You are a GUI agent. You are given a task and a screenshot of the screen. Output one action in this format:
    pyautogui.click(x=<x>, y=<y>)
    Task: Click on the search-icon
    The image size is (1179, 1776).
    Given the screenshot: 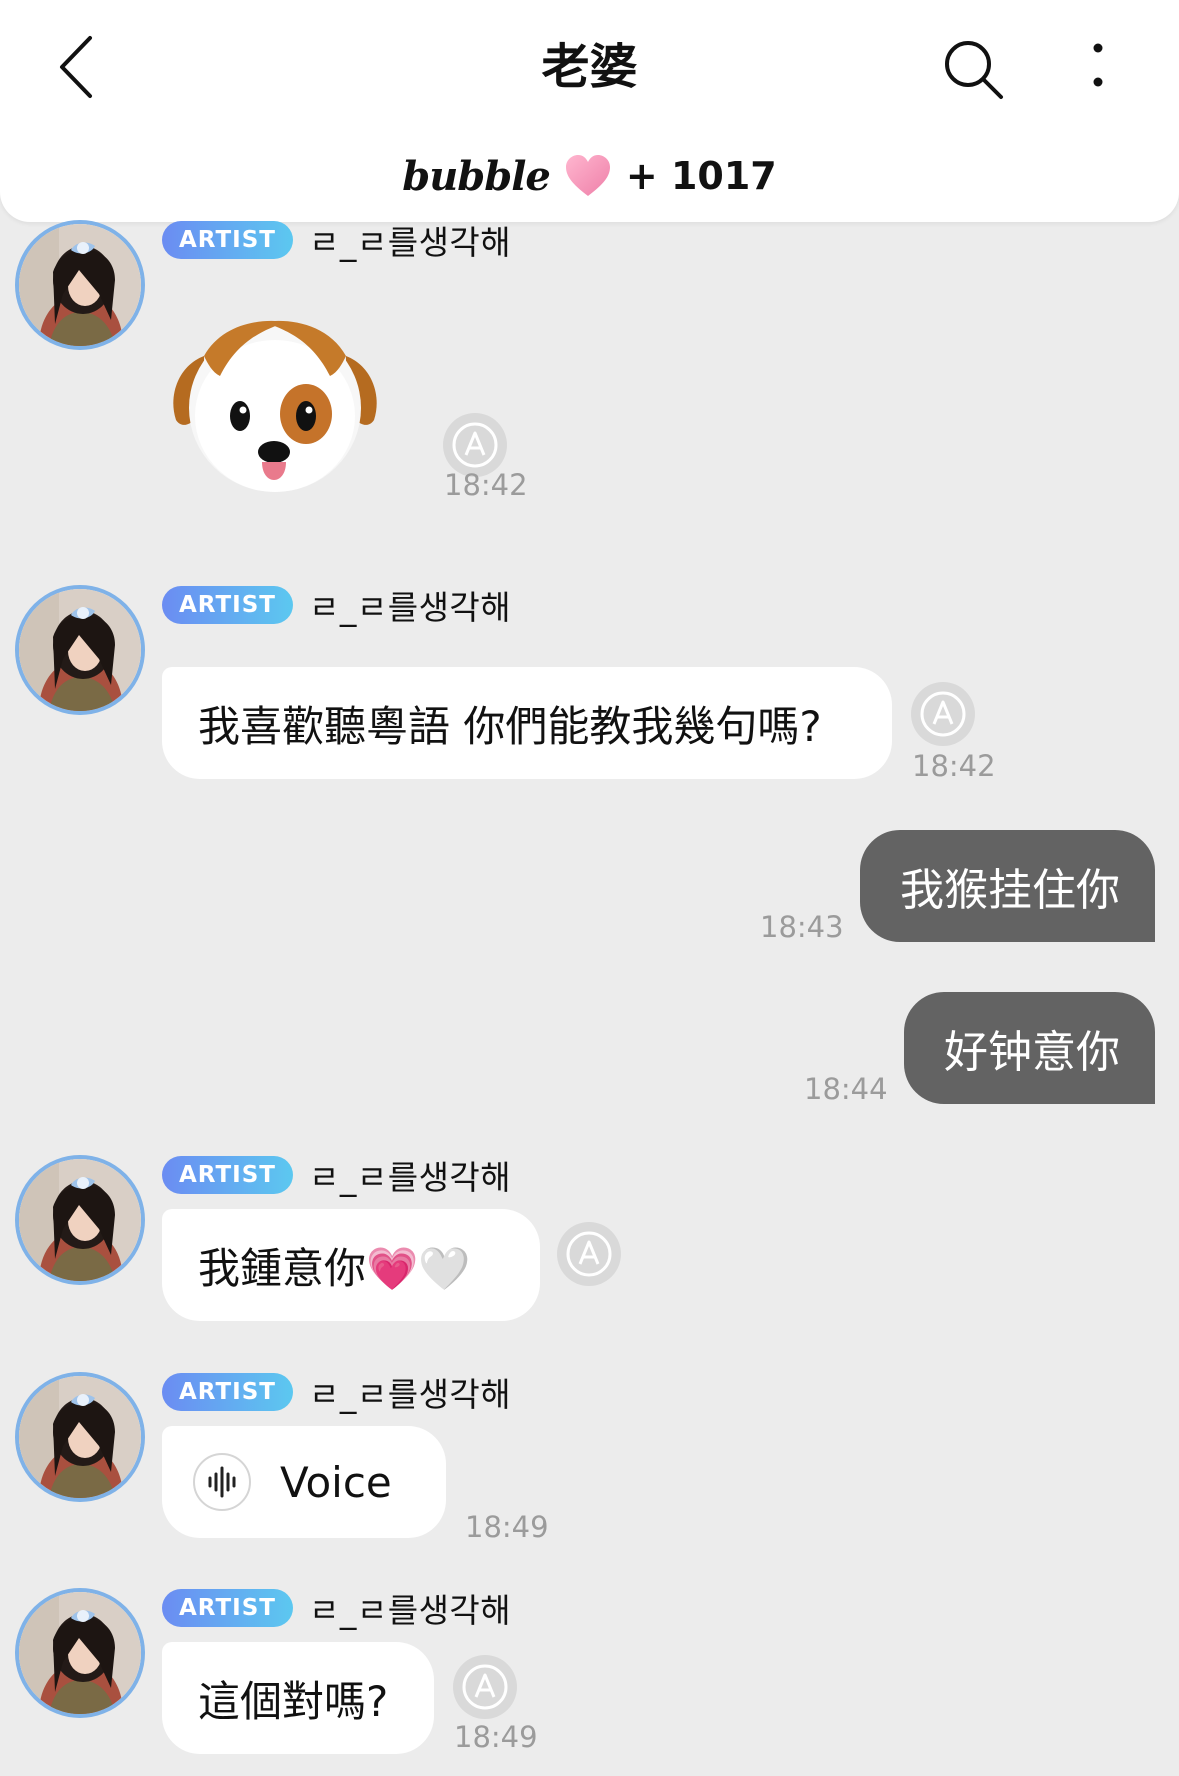 What is the action you would take?
    pyautogui.click(x=974, y=70)
    